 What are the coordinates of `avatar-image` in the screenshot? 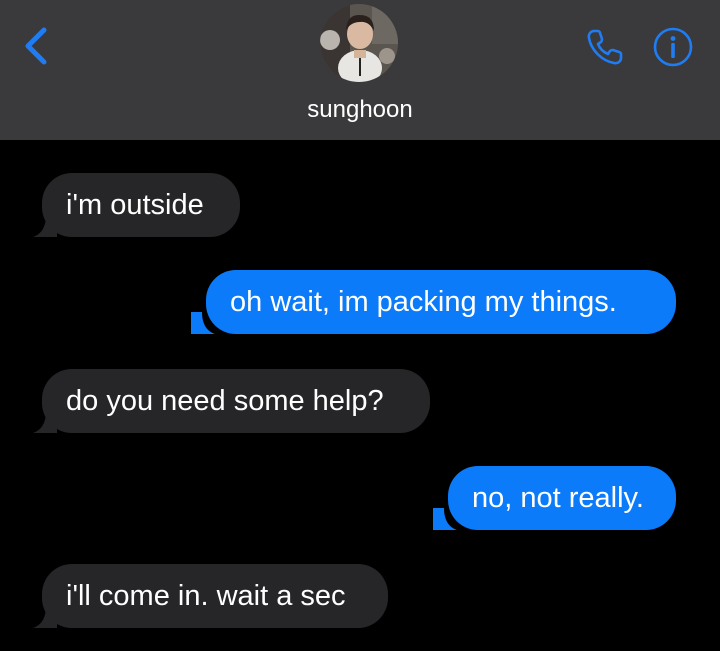 It's located at (359, 43).